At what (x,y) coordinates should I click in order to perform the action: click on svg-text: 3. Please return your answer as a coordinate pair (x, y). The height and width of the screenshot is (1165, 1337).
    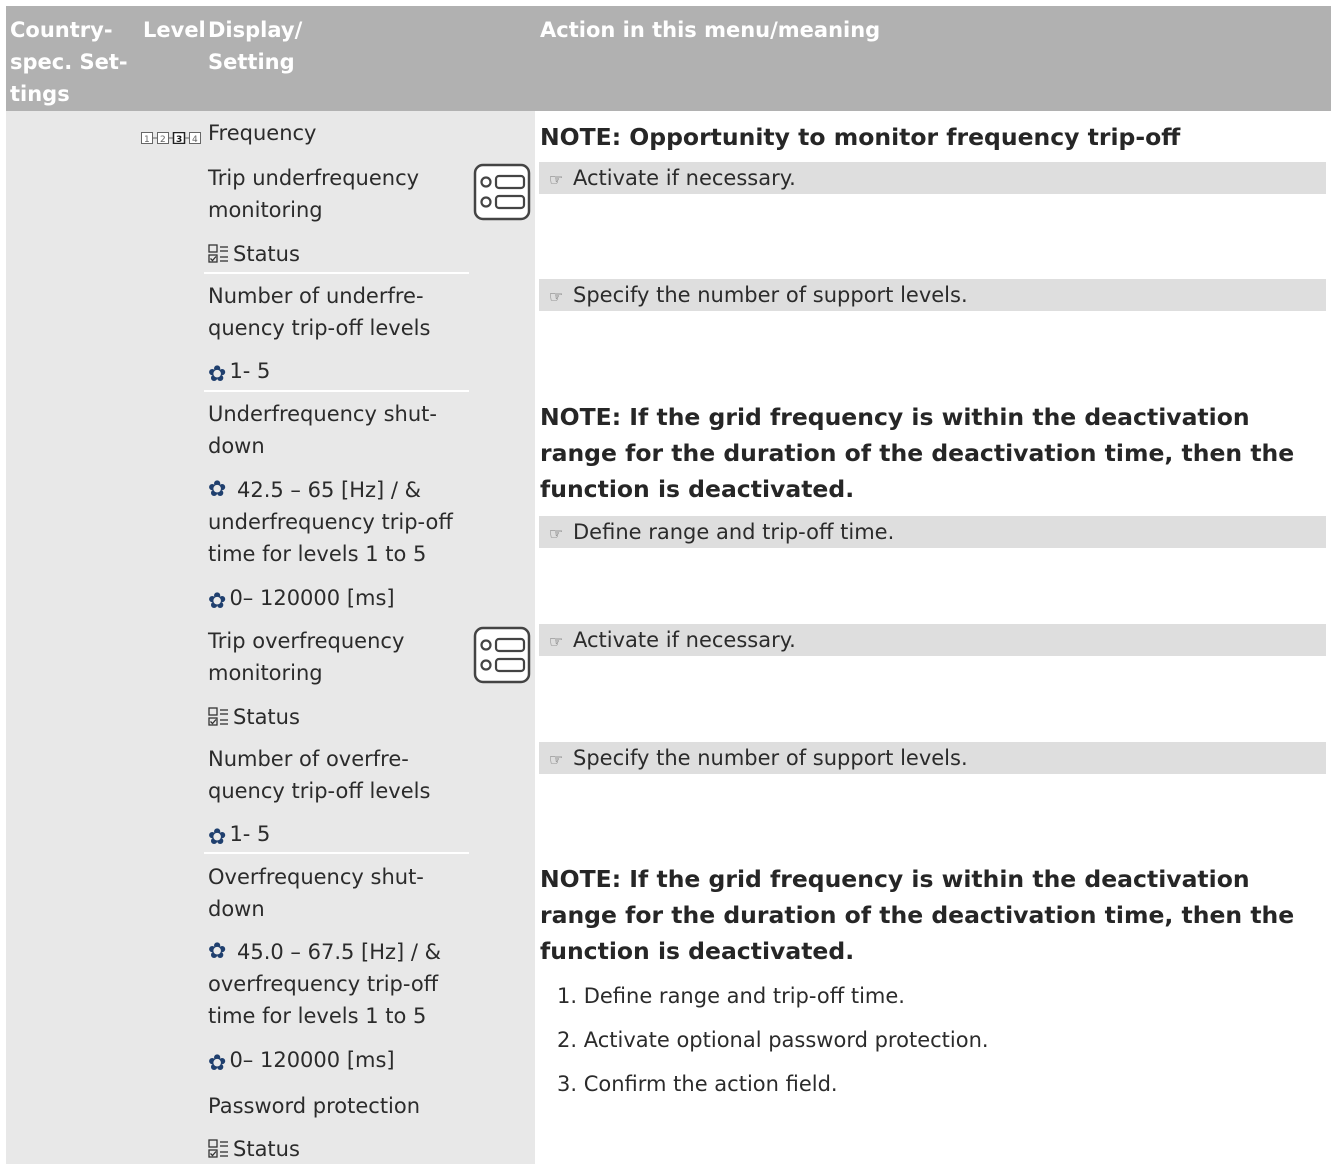
    Looking at the image, I should click on (179, 139).